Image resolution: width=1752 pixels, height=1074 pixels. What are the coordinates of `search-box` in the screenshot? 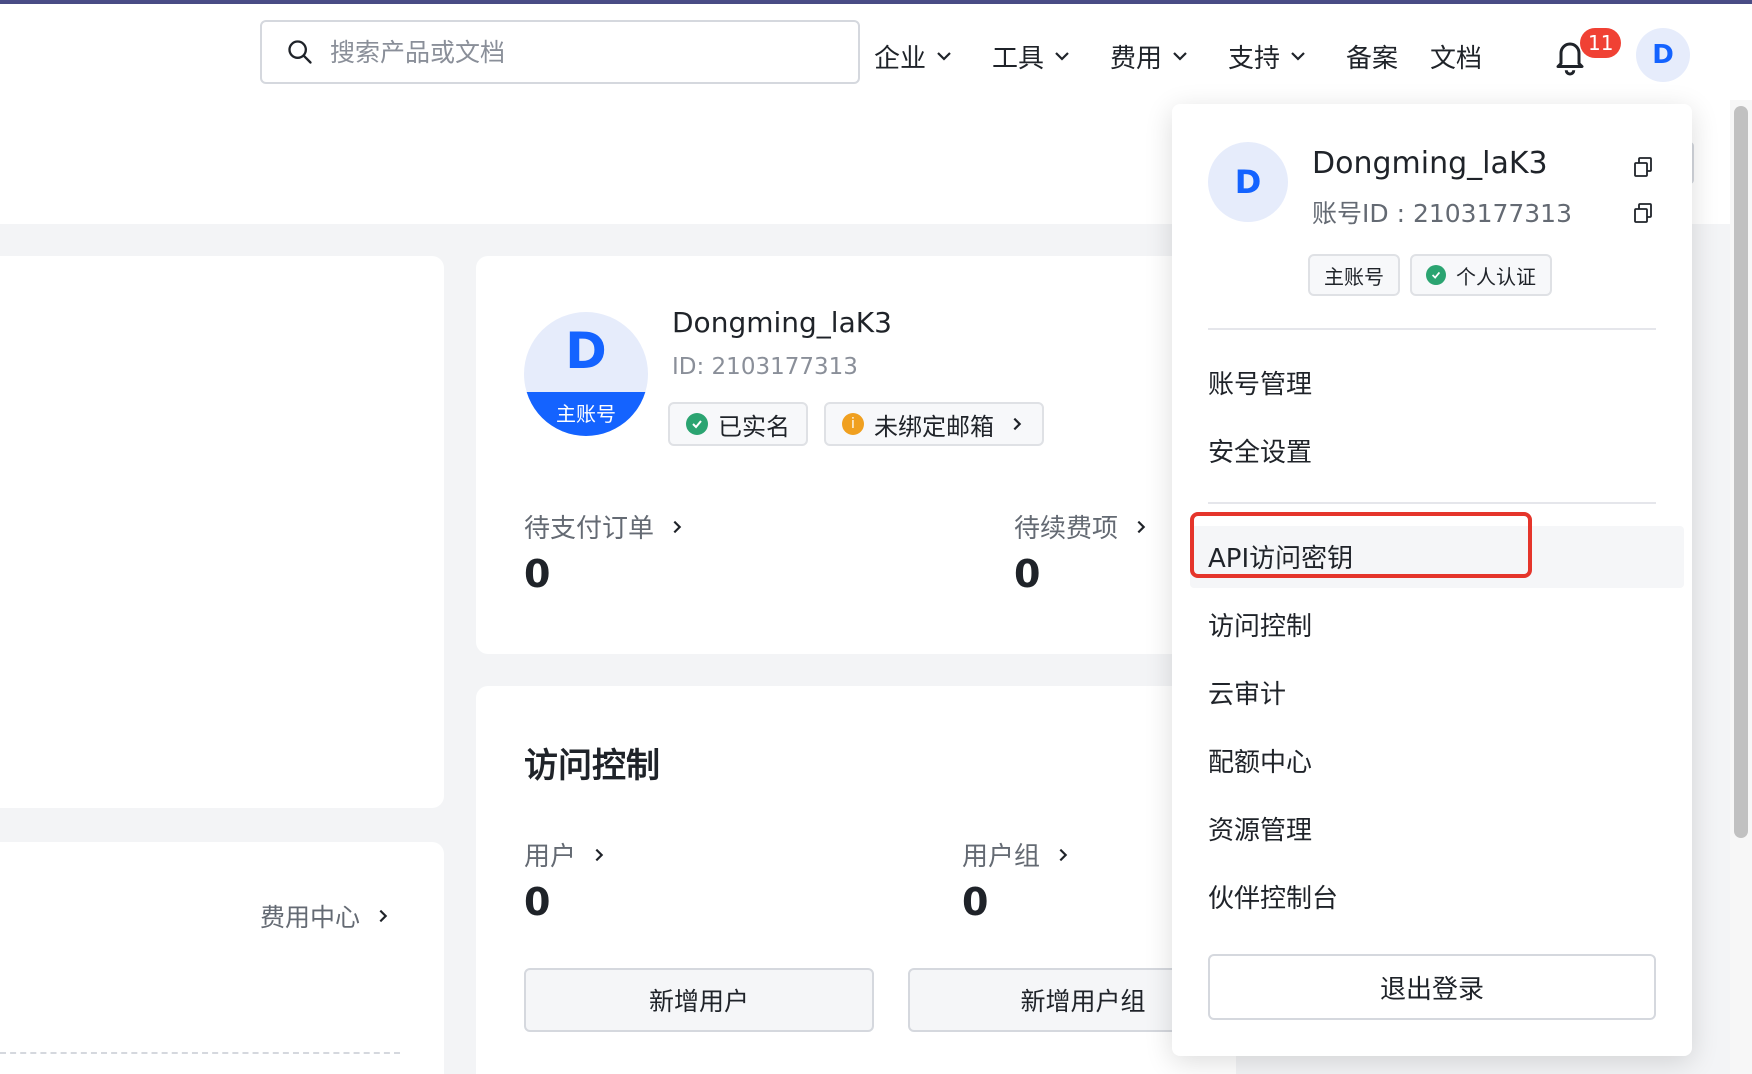 It's located at (560, 52).